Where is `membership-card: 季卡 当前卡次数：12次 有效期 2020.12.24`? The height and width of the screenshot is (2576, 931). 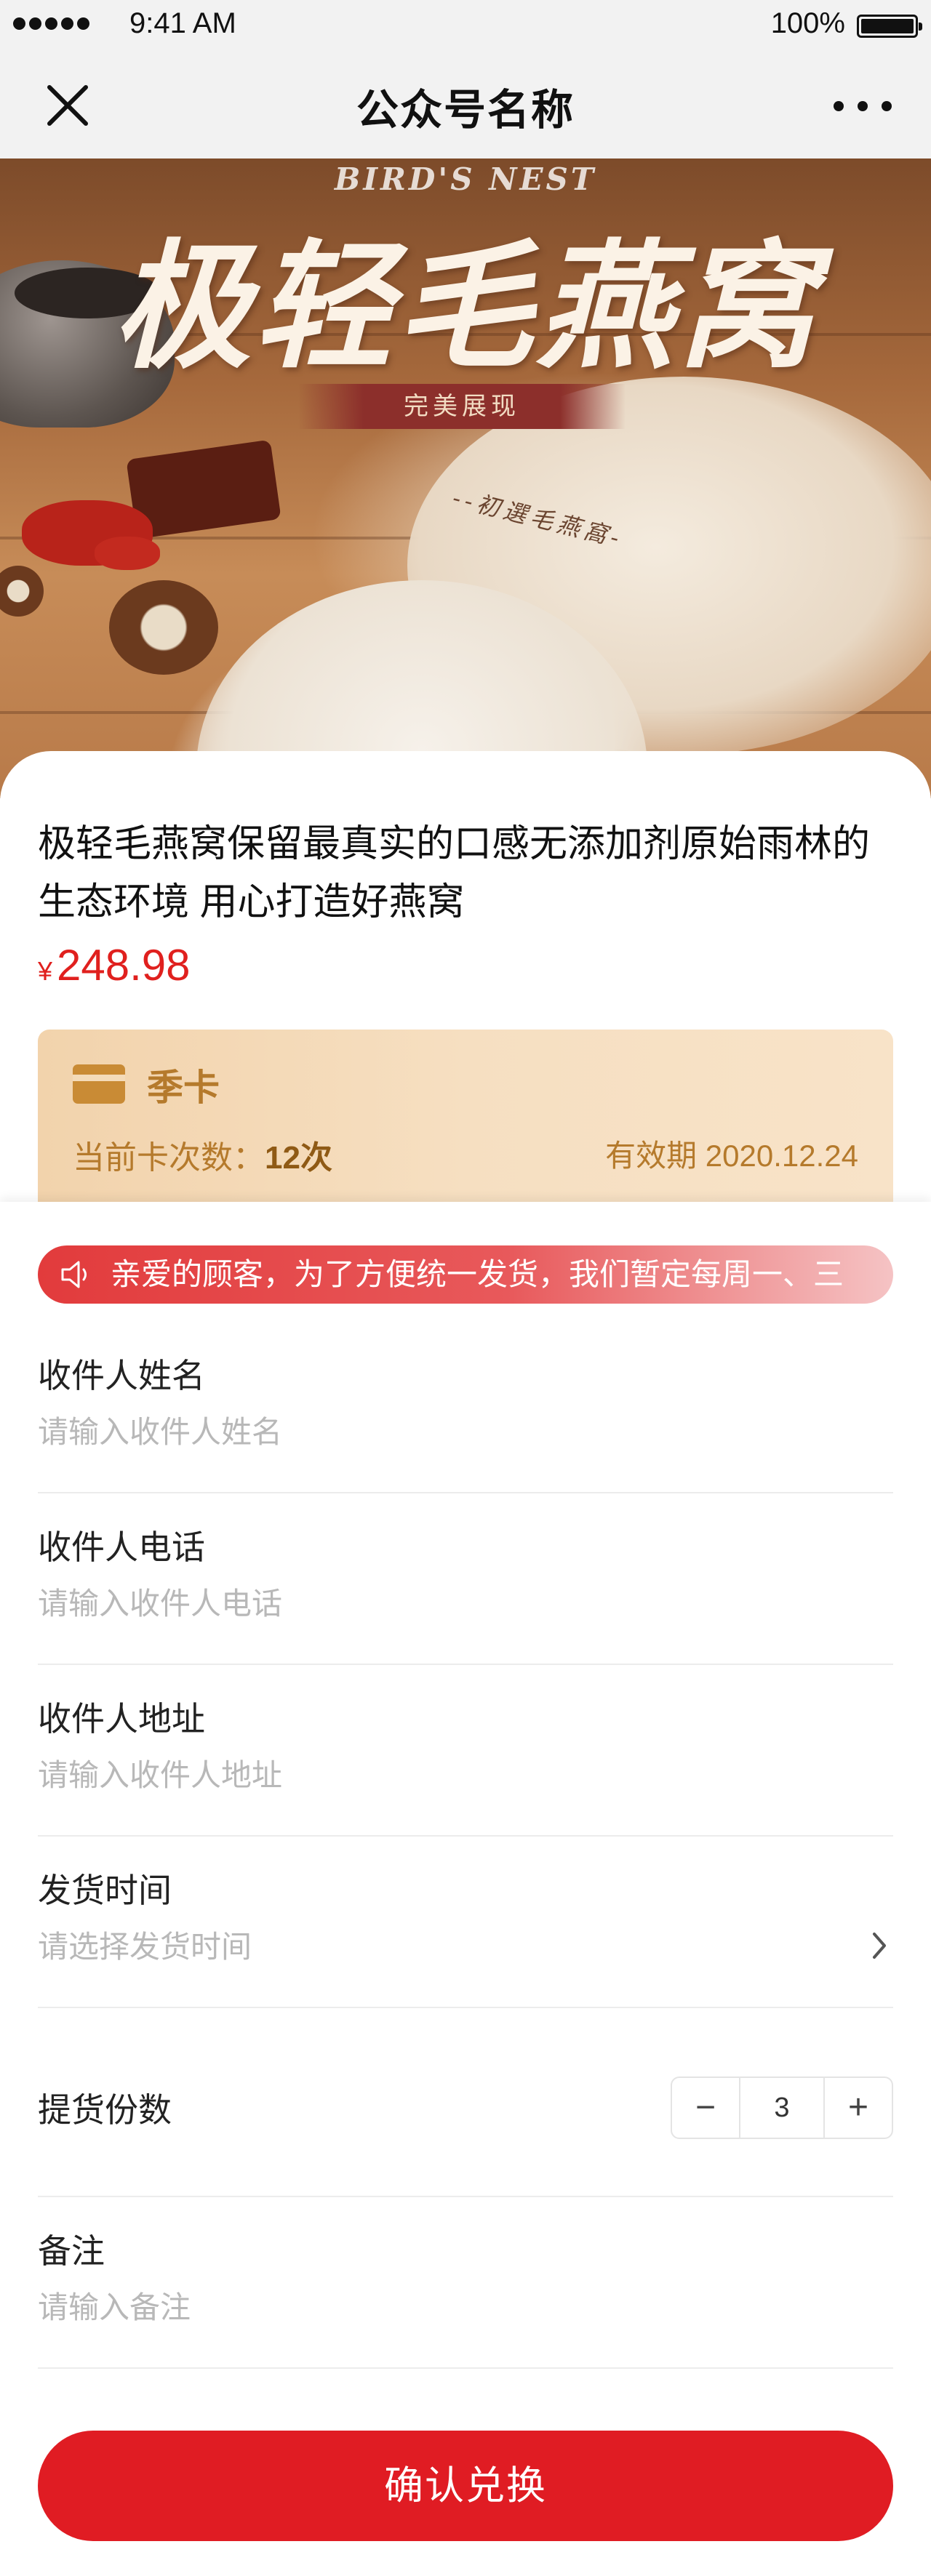
membership-card: 季卡 当前卡次数：12次 有效期 2020.12.24 is located at coordinates (465, 1116).